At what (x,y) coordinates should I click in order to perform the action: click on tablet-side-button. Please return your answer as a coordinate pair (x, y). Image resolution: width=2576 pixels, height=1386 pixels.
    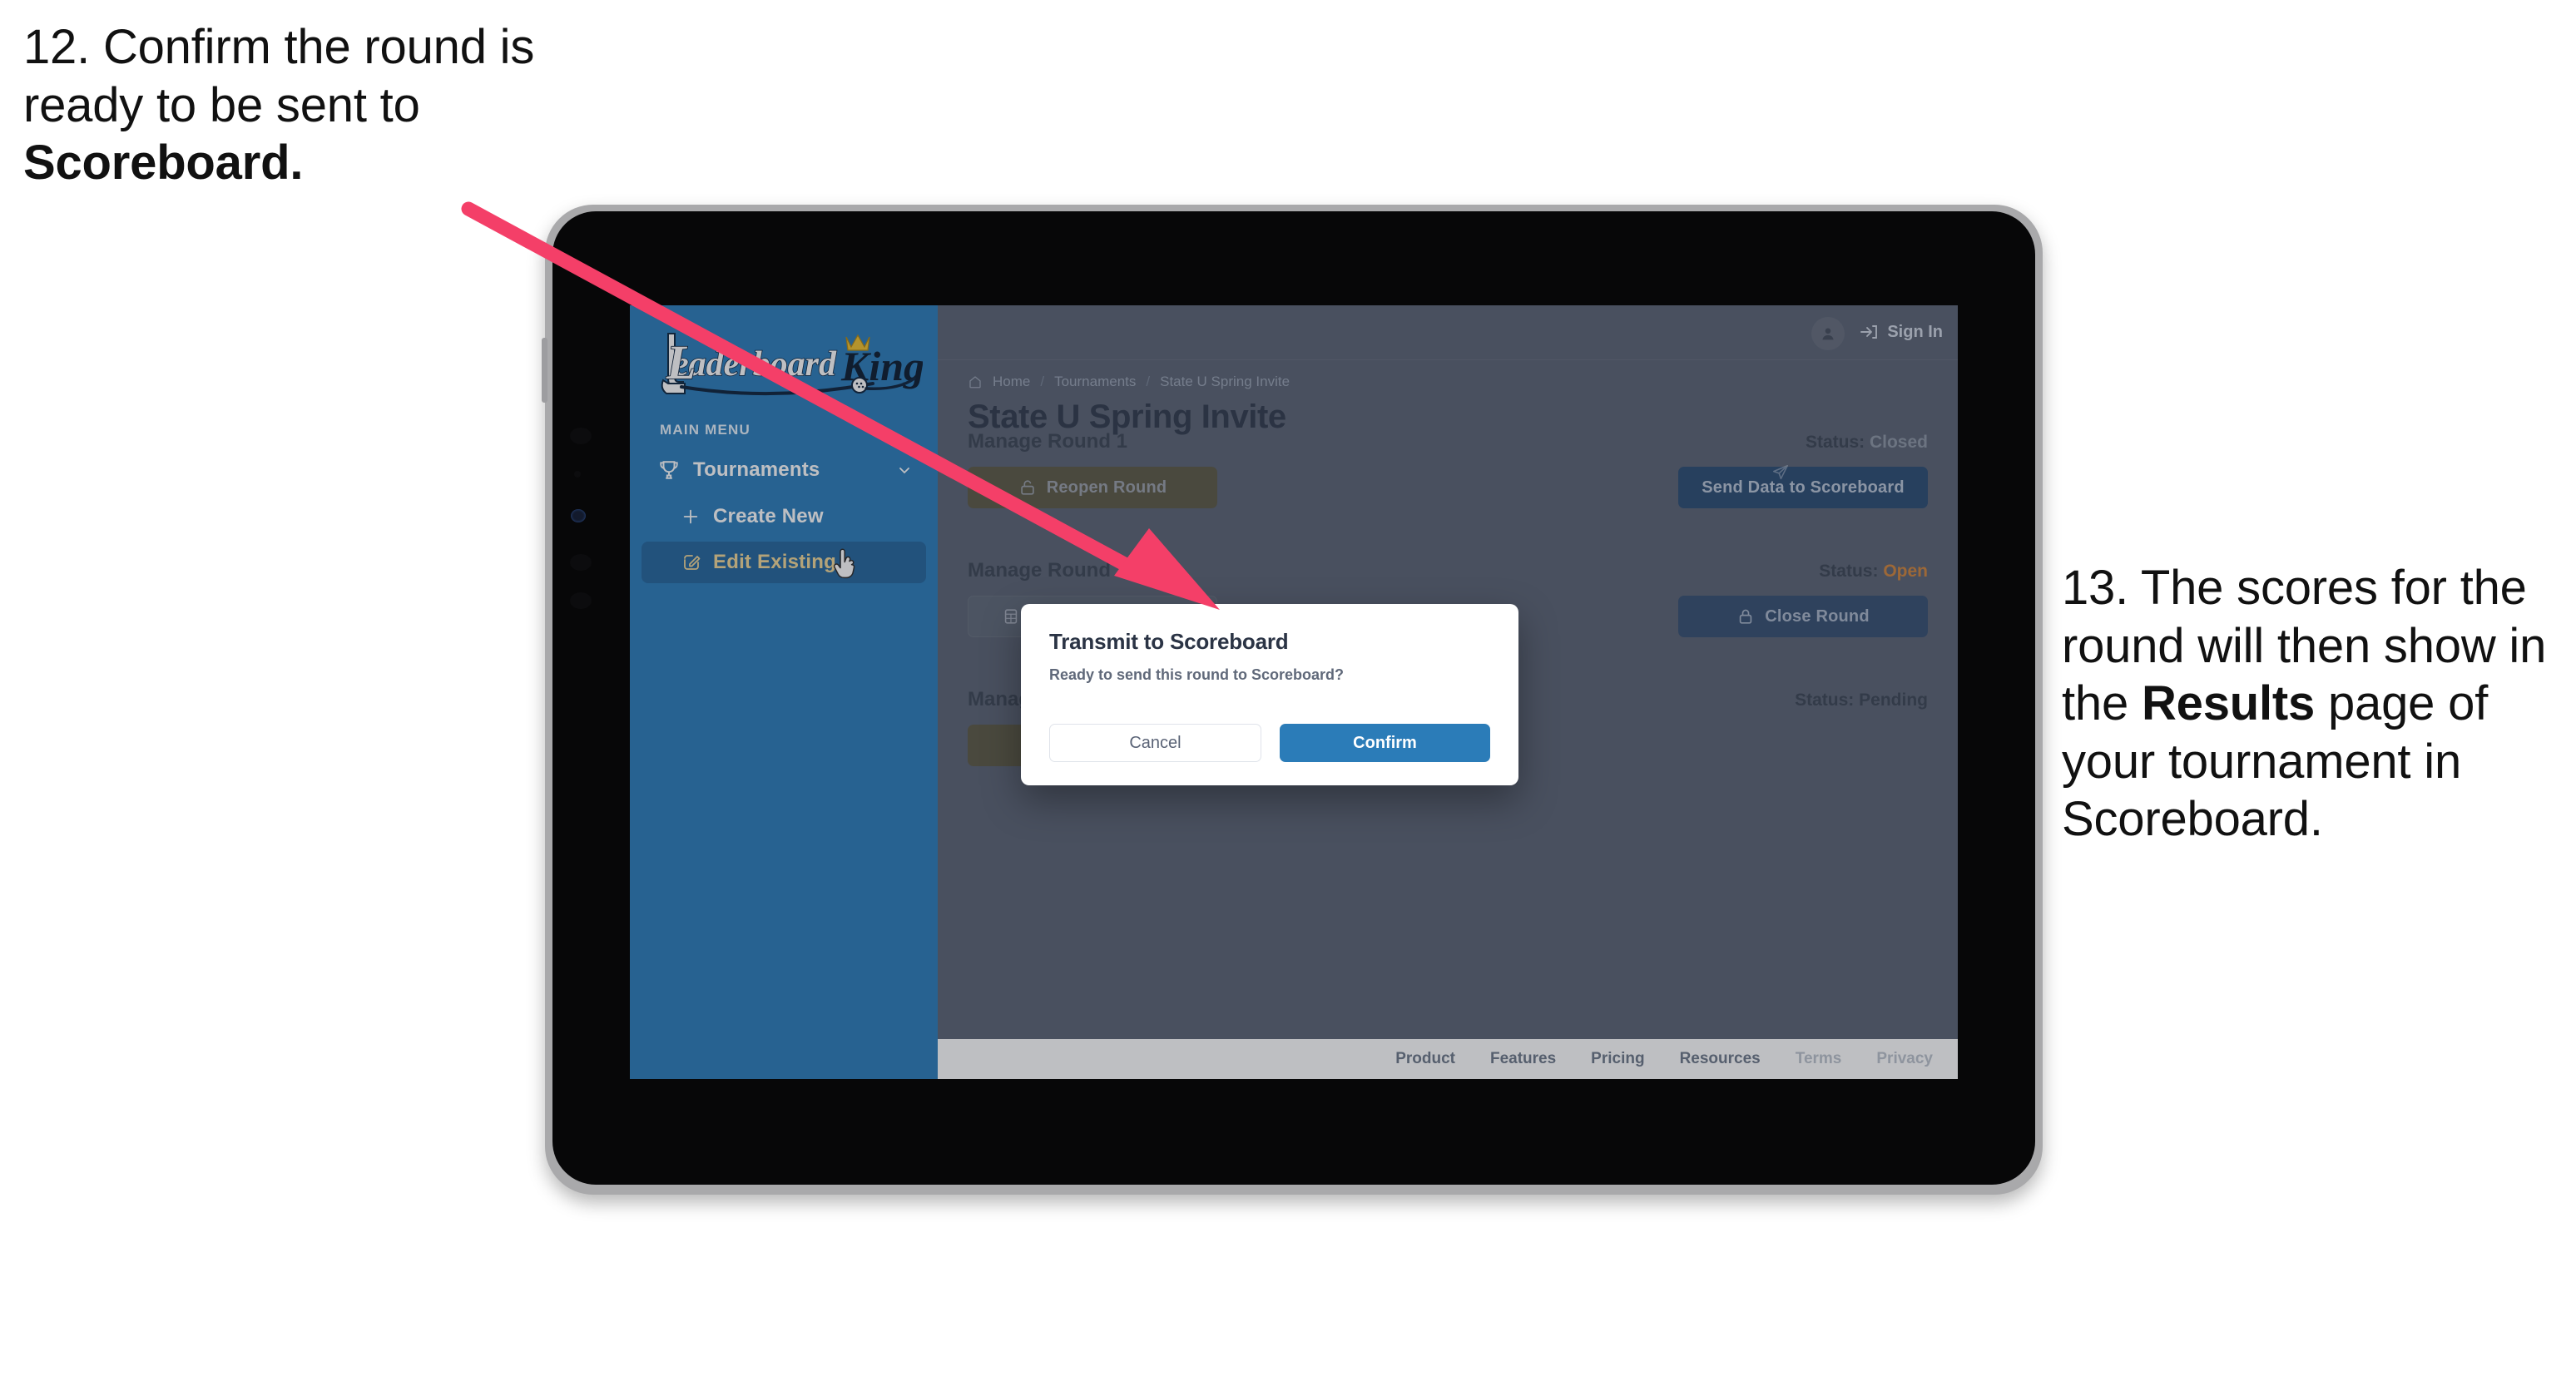
    Looking at the image, I should click on (544, 370).